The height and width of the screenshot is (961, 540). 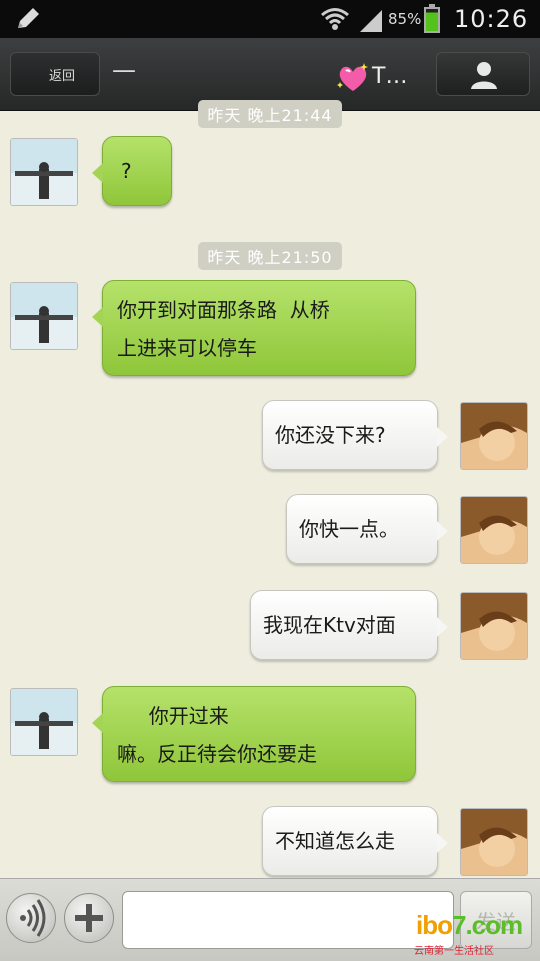 I want to click on watermark-logo: ibo7.com 云南第一生活社区, so click(x=476, y=935).